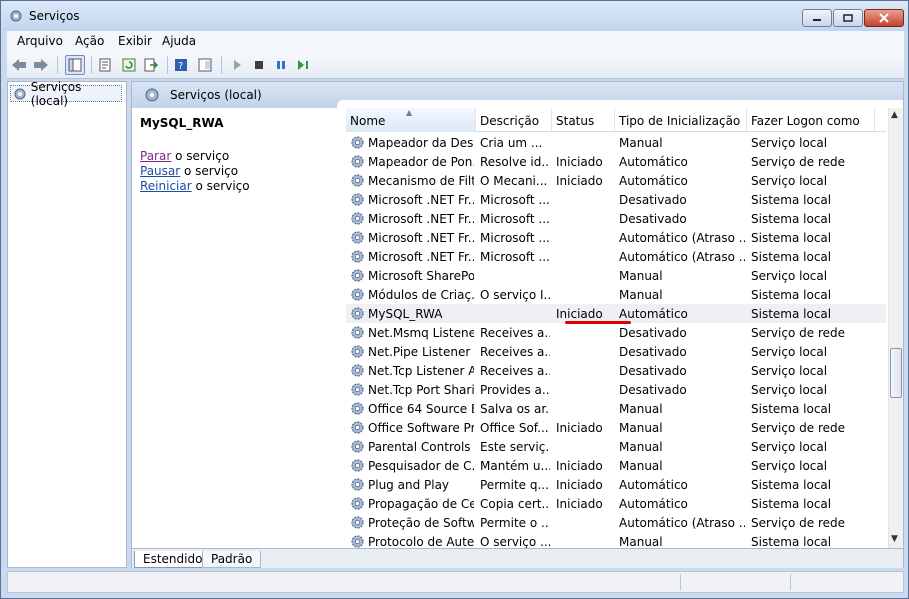 This screenshot has height=599, width=909. I want to click on back-arrow-icon, so click(19, 65).